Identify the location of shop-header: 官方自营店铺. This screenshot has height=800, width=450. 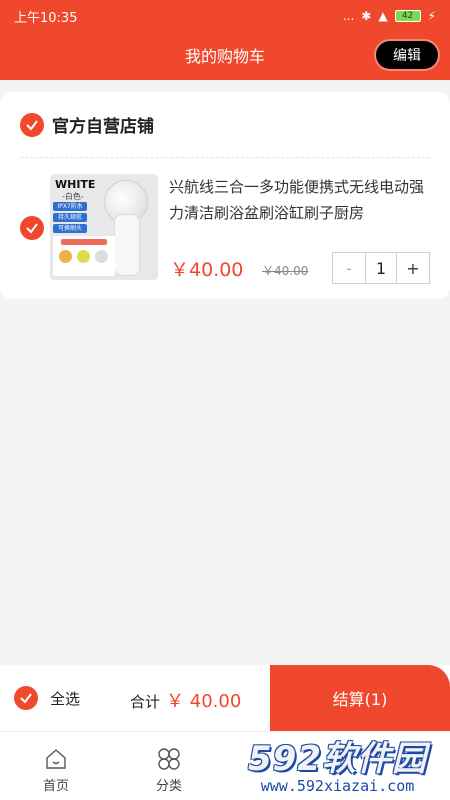
(87, 124).